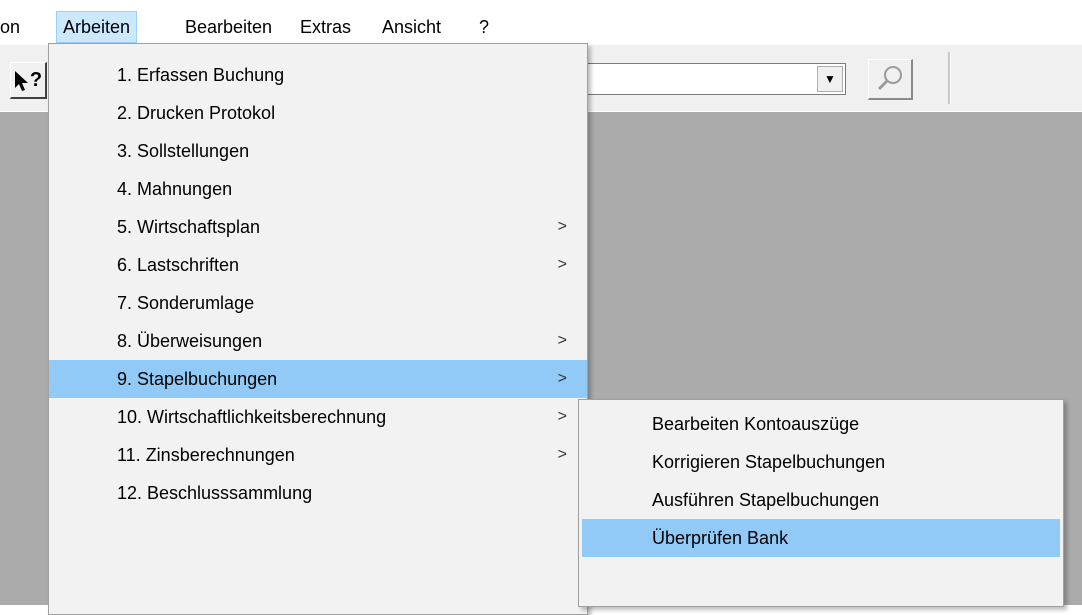  What do you see at coordinates (720, 538) in the screenshot?
I see `submenu-item-label: Überprüfen Bank` at bounding box center [720, 538].